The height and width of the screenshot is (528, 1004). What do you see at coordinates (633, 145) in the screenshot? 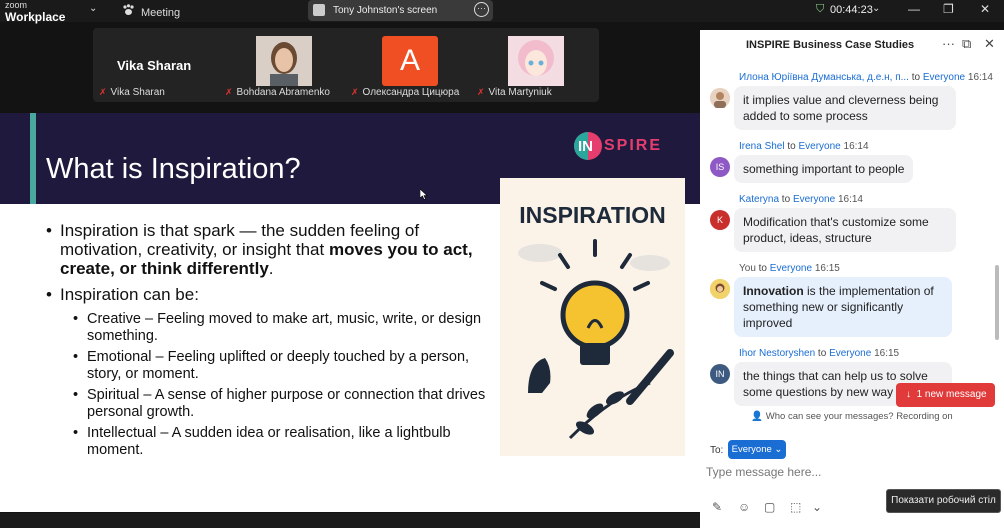
I see `logo-rest: SPIRE` at bounding box center [633, 145].